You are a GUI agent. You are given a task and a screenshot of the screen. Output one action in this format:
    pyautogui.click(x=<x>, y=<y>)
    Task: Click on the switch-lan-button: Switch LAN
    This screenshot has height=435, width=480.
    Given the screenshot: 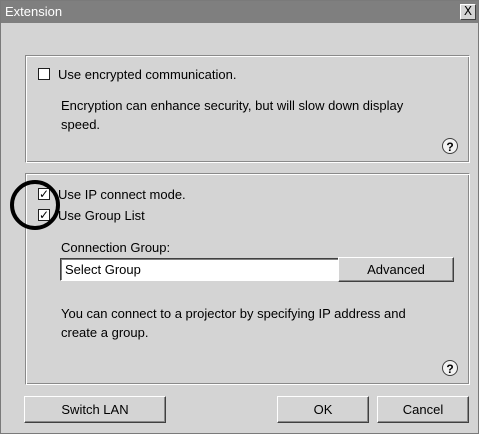 What is the action you would take?
    pyautogui.click(x=95, y=409)
    